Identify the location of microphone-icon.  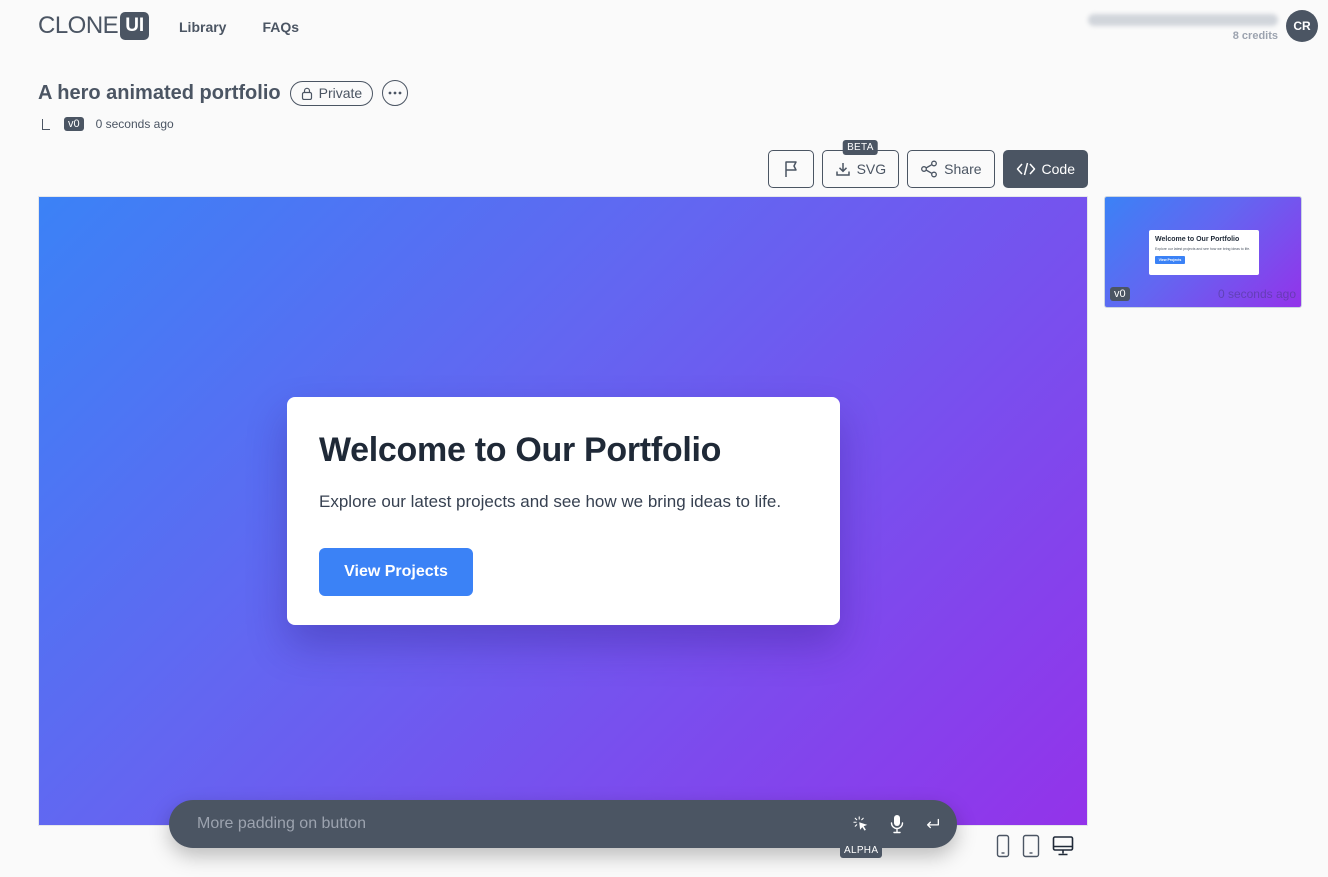
(897, 824).